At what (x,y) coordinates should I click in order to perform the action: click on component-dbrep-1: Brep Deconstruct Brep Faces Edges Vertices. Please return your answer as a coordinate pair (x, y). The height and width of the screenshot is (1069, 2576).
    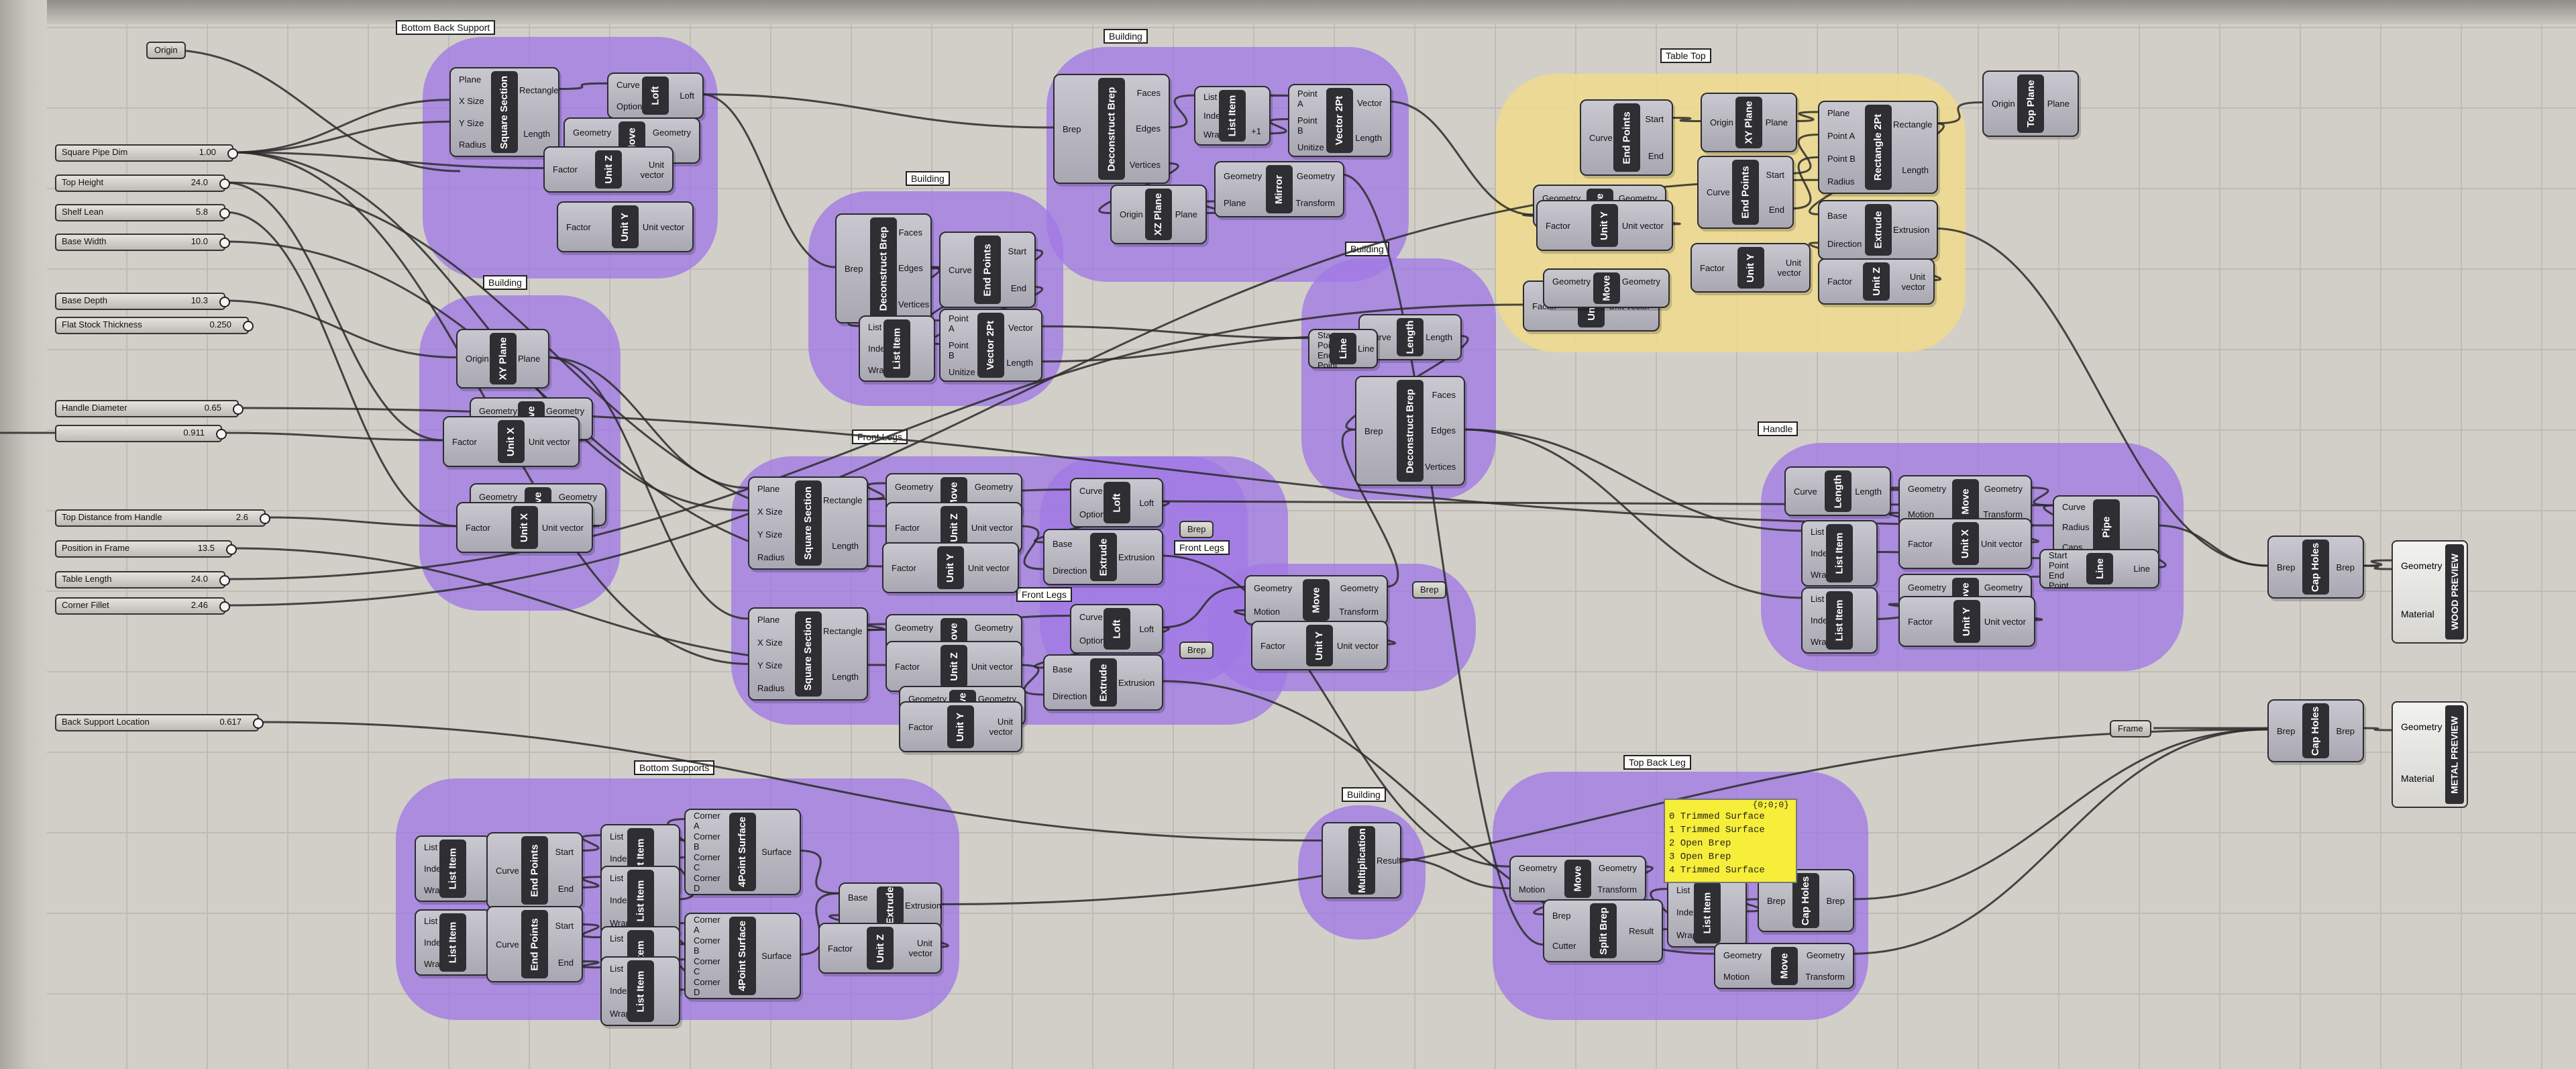
    Looking at the image, I should click on (1111, 129).